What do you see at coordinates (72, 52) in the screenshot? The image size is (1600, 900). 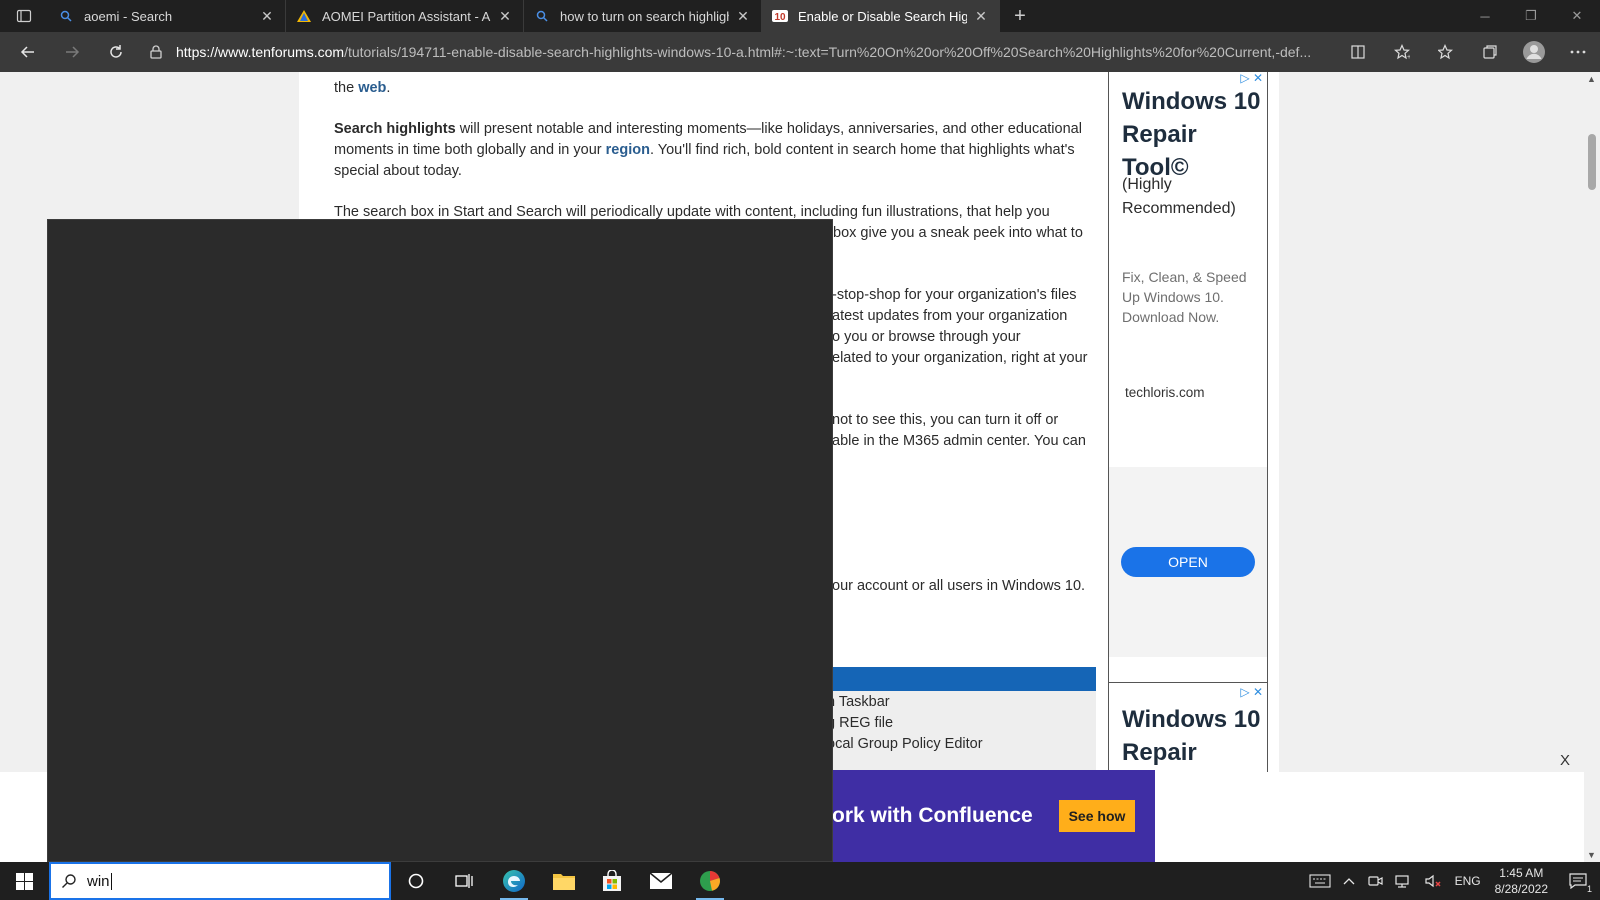 I see `forward-button` at bounding box center [72, 52].